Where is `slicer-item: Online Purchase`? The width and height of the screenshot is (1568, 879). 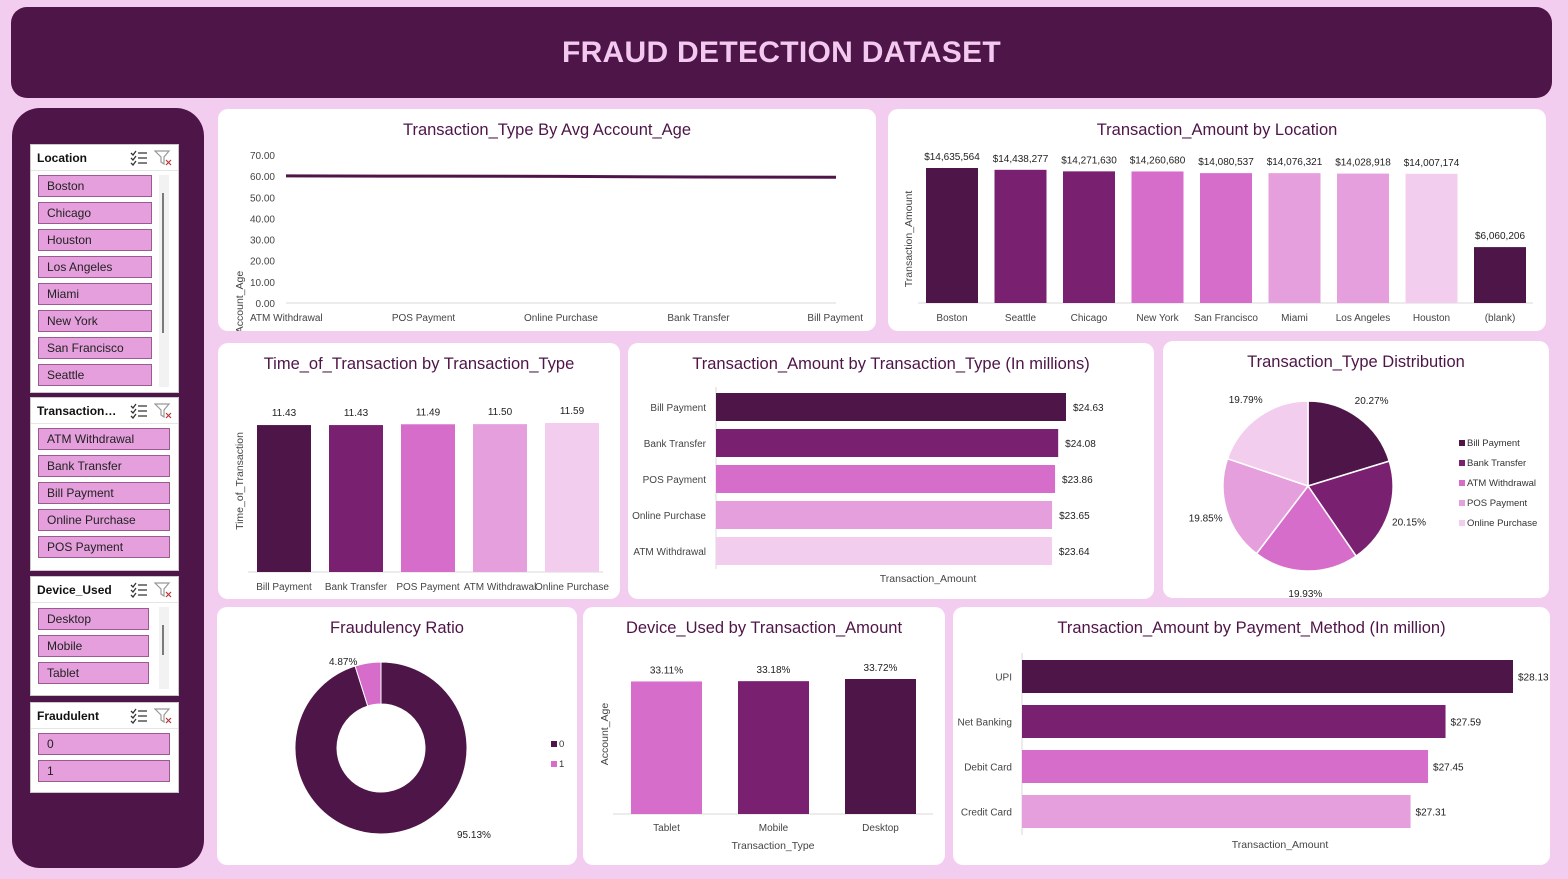 slicer-item: Online Purchase is located at coordinates (104, 520).